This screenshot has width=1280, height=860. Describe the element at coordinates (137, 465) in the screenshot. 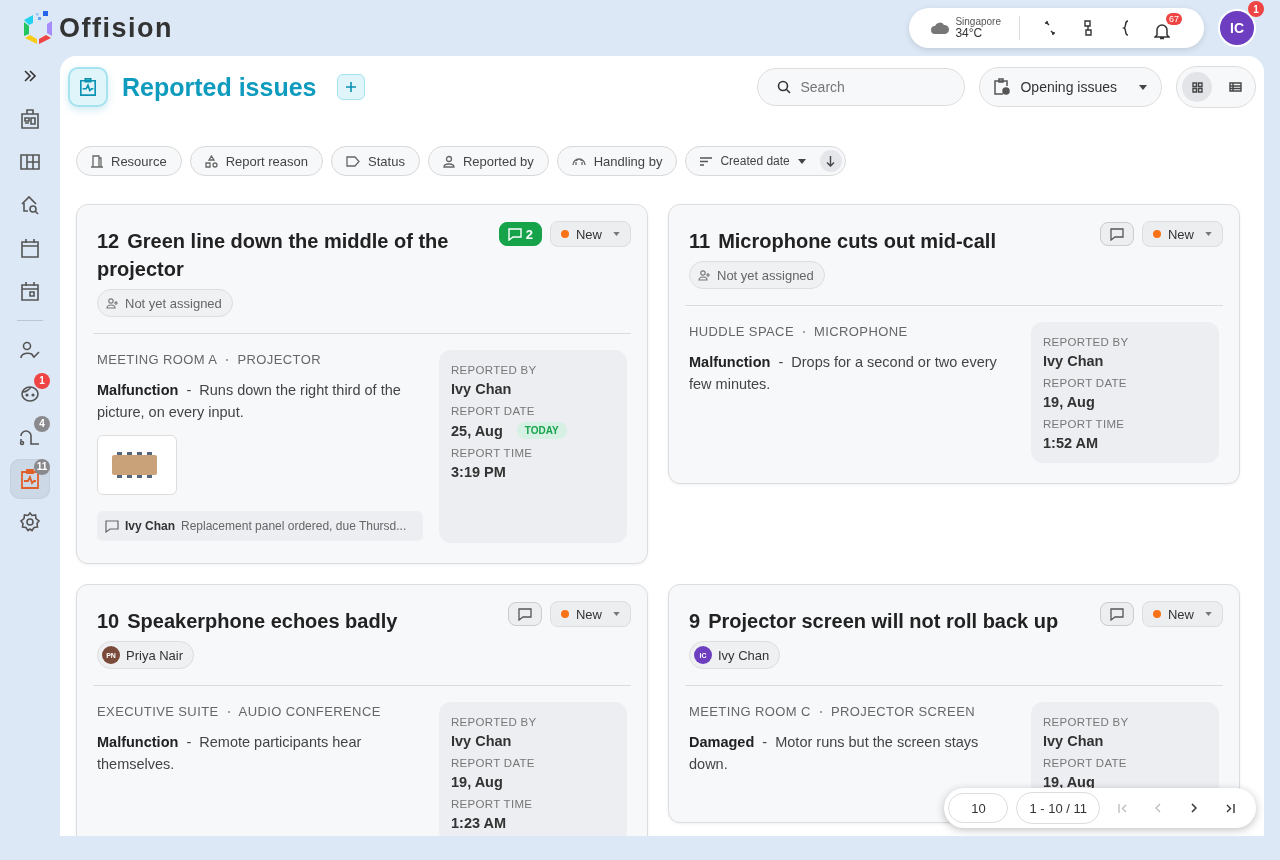

I see `floor-plan-thumbnail` at that location.